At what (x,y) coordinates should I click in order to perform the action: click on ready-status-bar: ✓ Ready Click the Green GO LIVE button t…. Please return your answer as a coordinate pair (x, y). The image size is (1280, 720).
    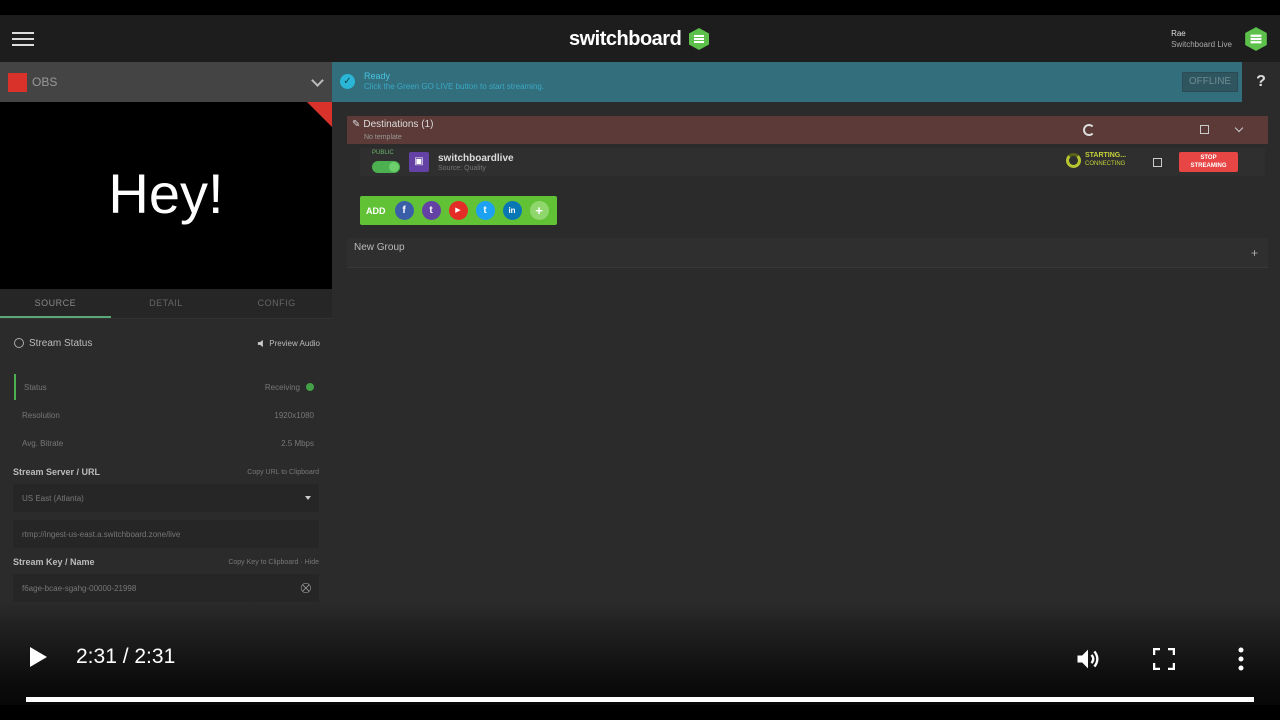
    Looking at the image, I should click on (806, 82).